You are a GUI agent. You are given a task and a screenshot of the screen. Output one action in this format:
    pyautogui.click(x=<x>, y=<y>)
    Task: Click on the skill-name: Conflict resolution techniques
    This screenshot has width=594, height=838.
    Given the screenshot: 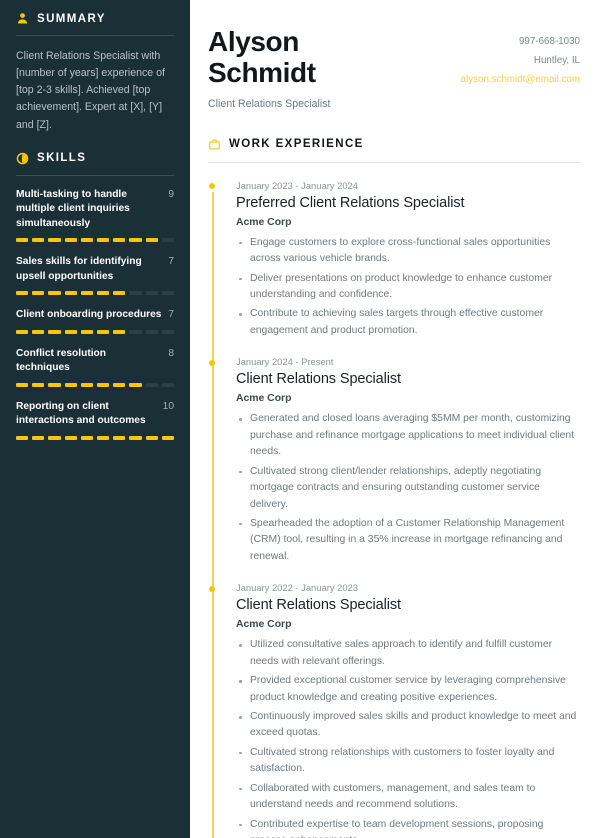 What is the action you would take?
    pyautogui.click(x=61, y=360)
    